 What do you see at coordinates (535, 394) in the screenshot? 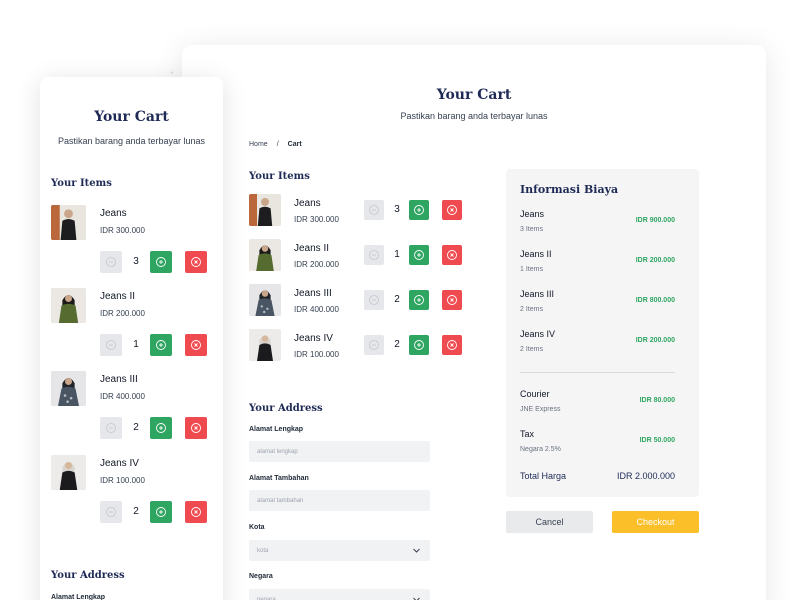
I see `courier-label: Courier` at bounding box center [535, 394].